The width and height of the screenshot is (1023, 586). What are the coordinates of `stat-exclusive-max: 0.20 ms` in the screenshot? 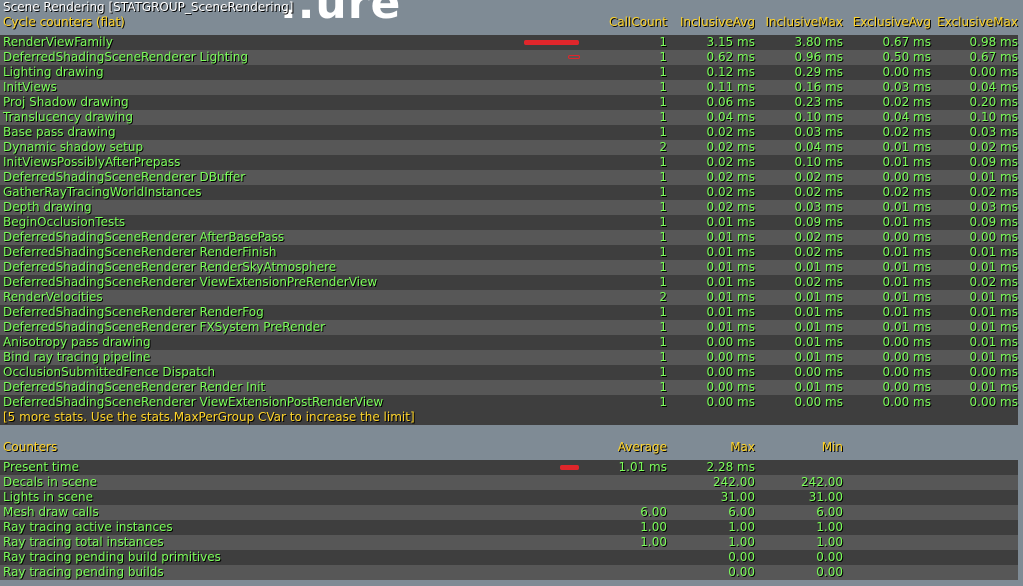 It's located at (993, 102).